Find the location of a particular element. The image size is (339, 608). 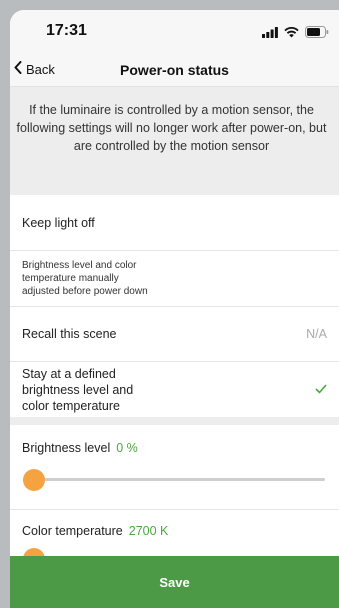

navigation-bar: Back Power-on status is located at coordinates (174, 72).